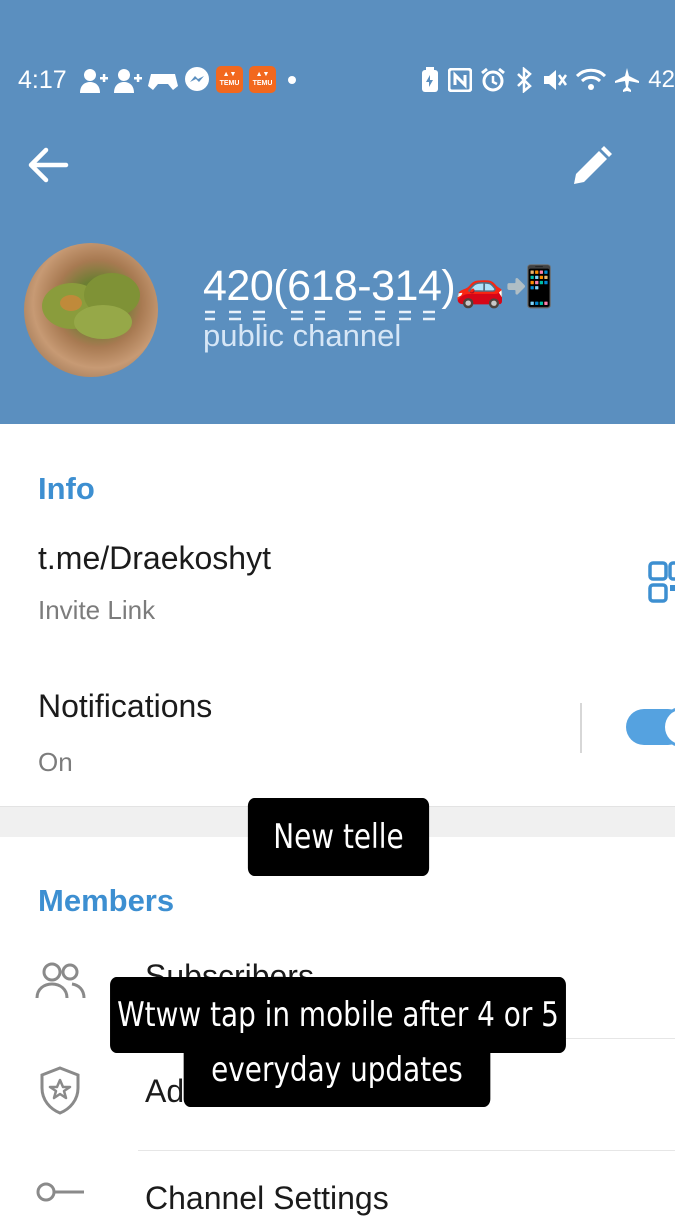  What do you see at coordinates (42, 80) in the screenshot?
I see `status-time: 4:17` at bounding box center [42, 80].